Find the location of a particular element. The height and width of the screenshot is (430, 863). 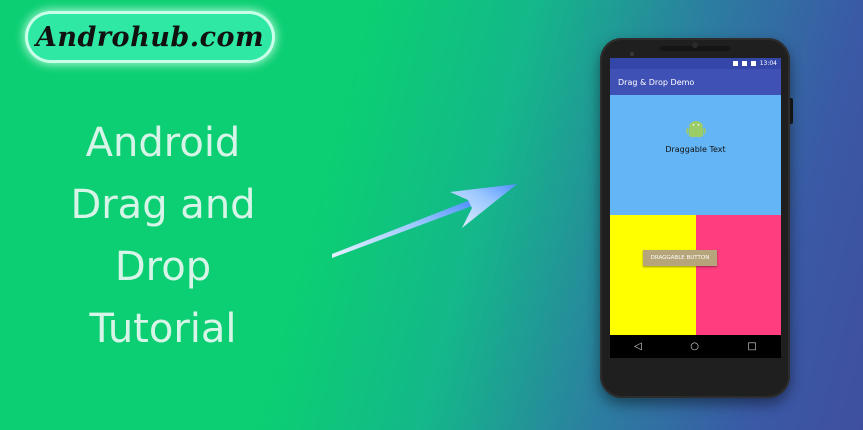

draggable-text: Draggable Text is located at coordinates (695, 149).